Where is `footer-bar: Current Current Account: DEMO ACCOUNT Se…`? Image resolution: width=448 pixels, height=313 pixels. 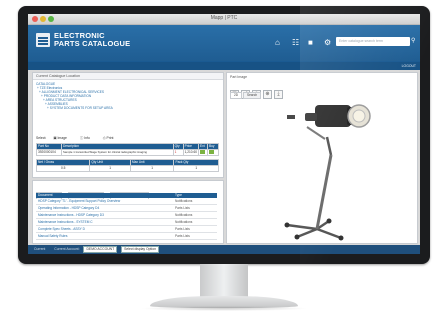
footer-bar: Current Current Account: DEMO ACCOUNT Se… is located at coordinates (224, 249).